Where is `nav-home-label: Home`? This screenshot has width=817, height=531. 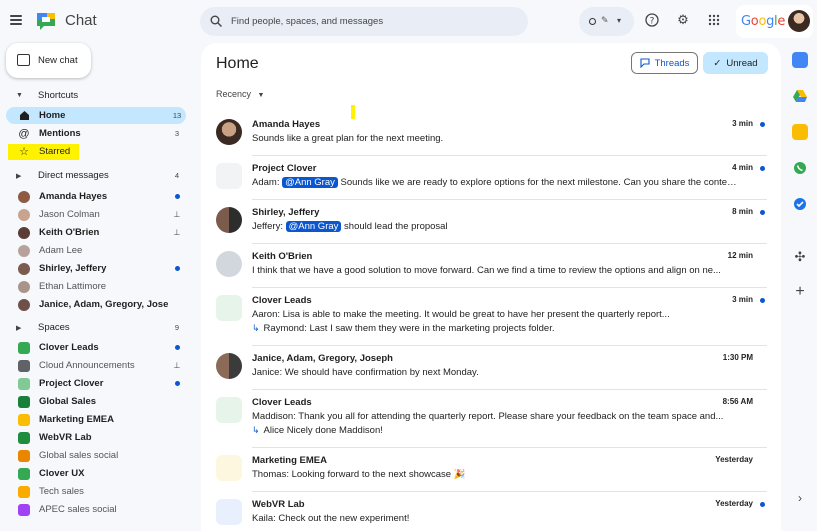 nav-home-label: Home is located at coordinates (52, 115).